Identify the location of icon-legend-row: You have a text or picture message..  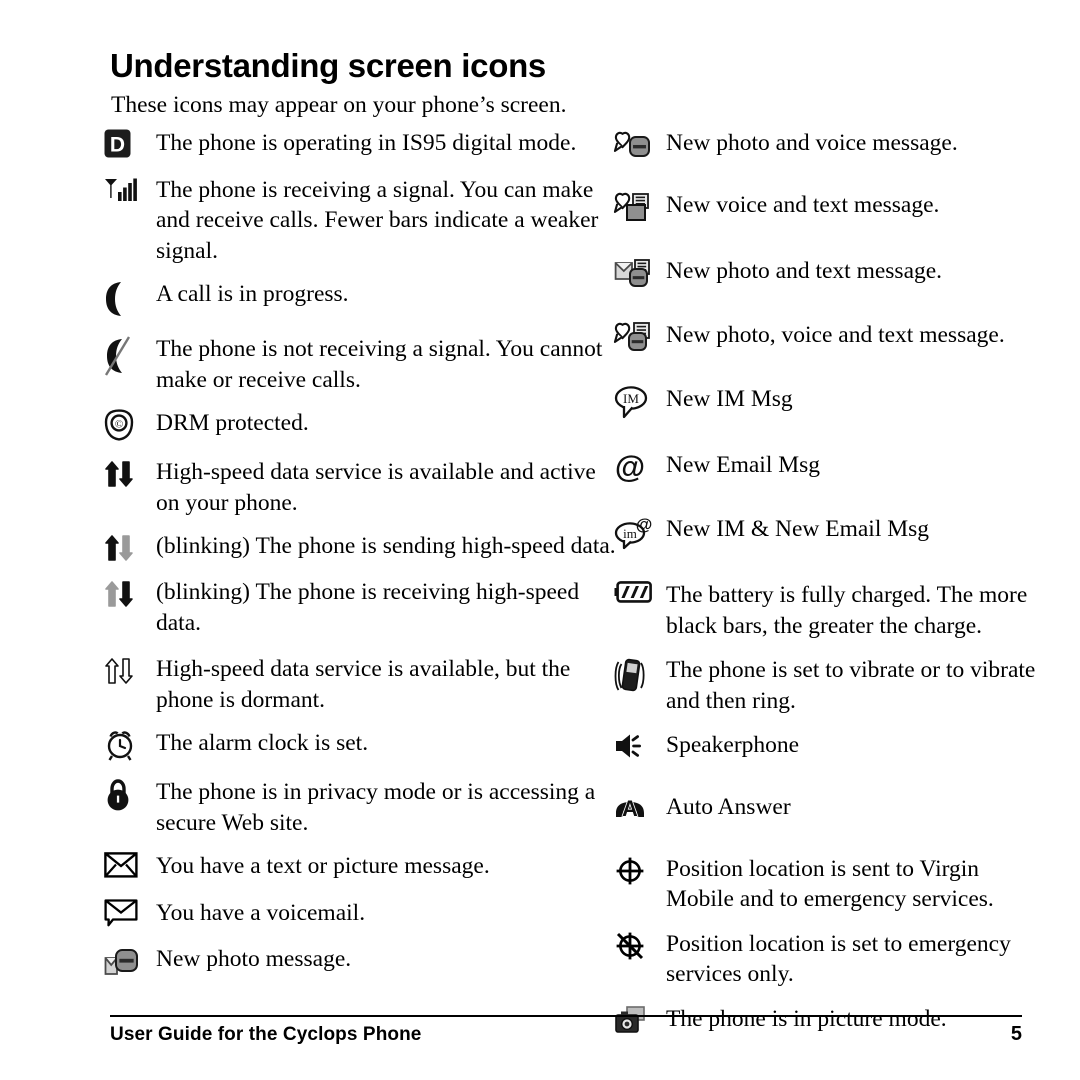
(360, 866).